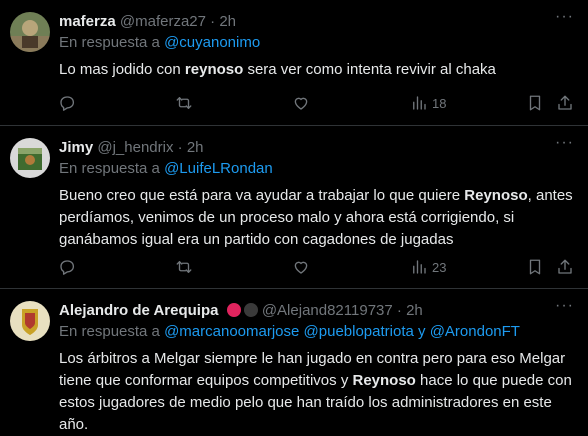  What do you see at coordinates (428, 267) in the screenshot?
I see `views-button: 23` at bounding box center [428, 267].